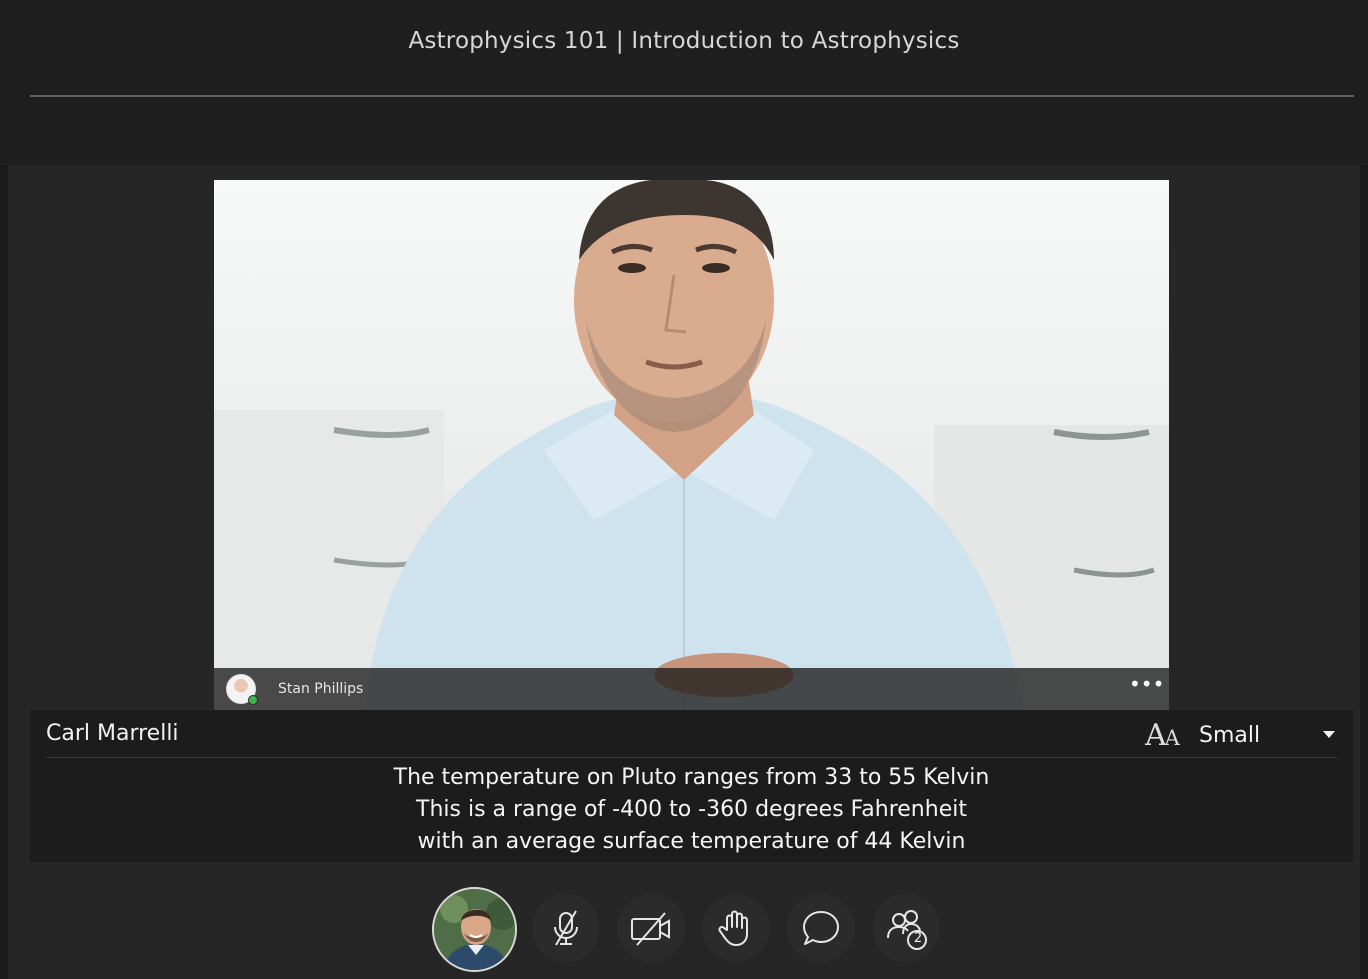 This screenshot has width=1368, height=979. I want to click on more-options-button: •••, so click(1146, 686).